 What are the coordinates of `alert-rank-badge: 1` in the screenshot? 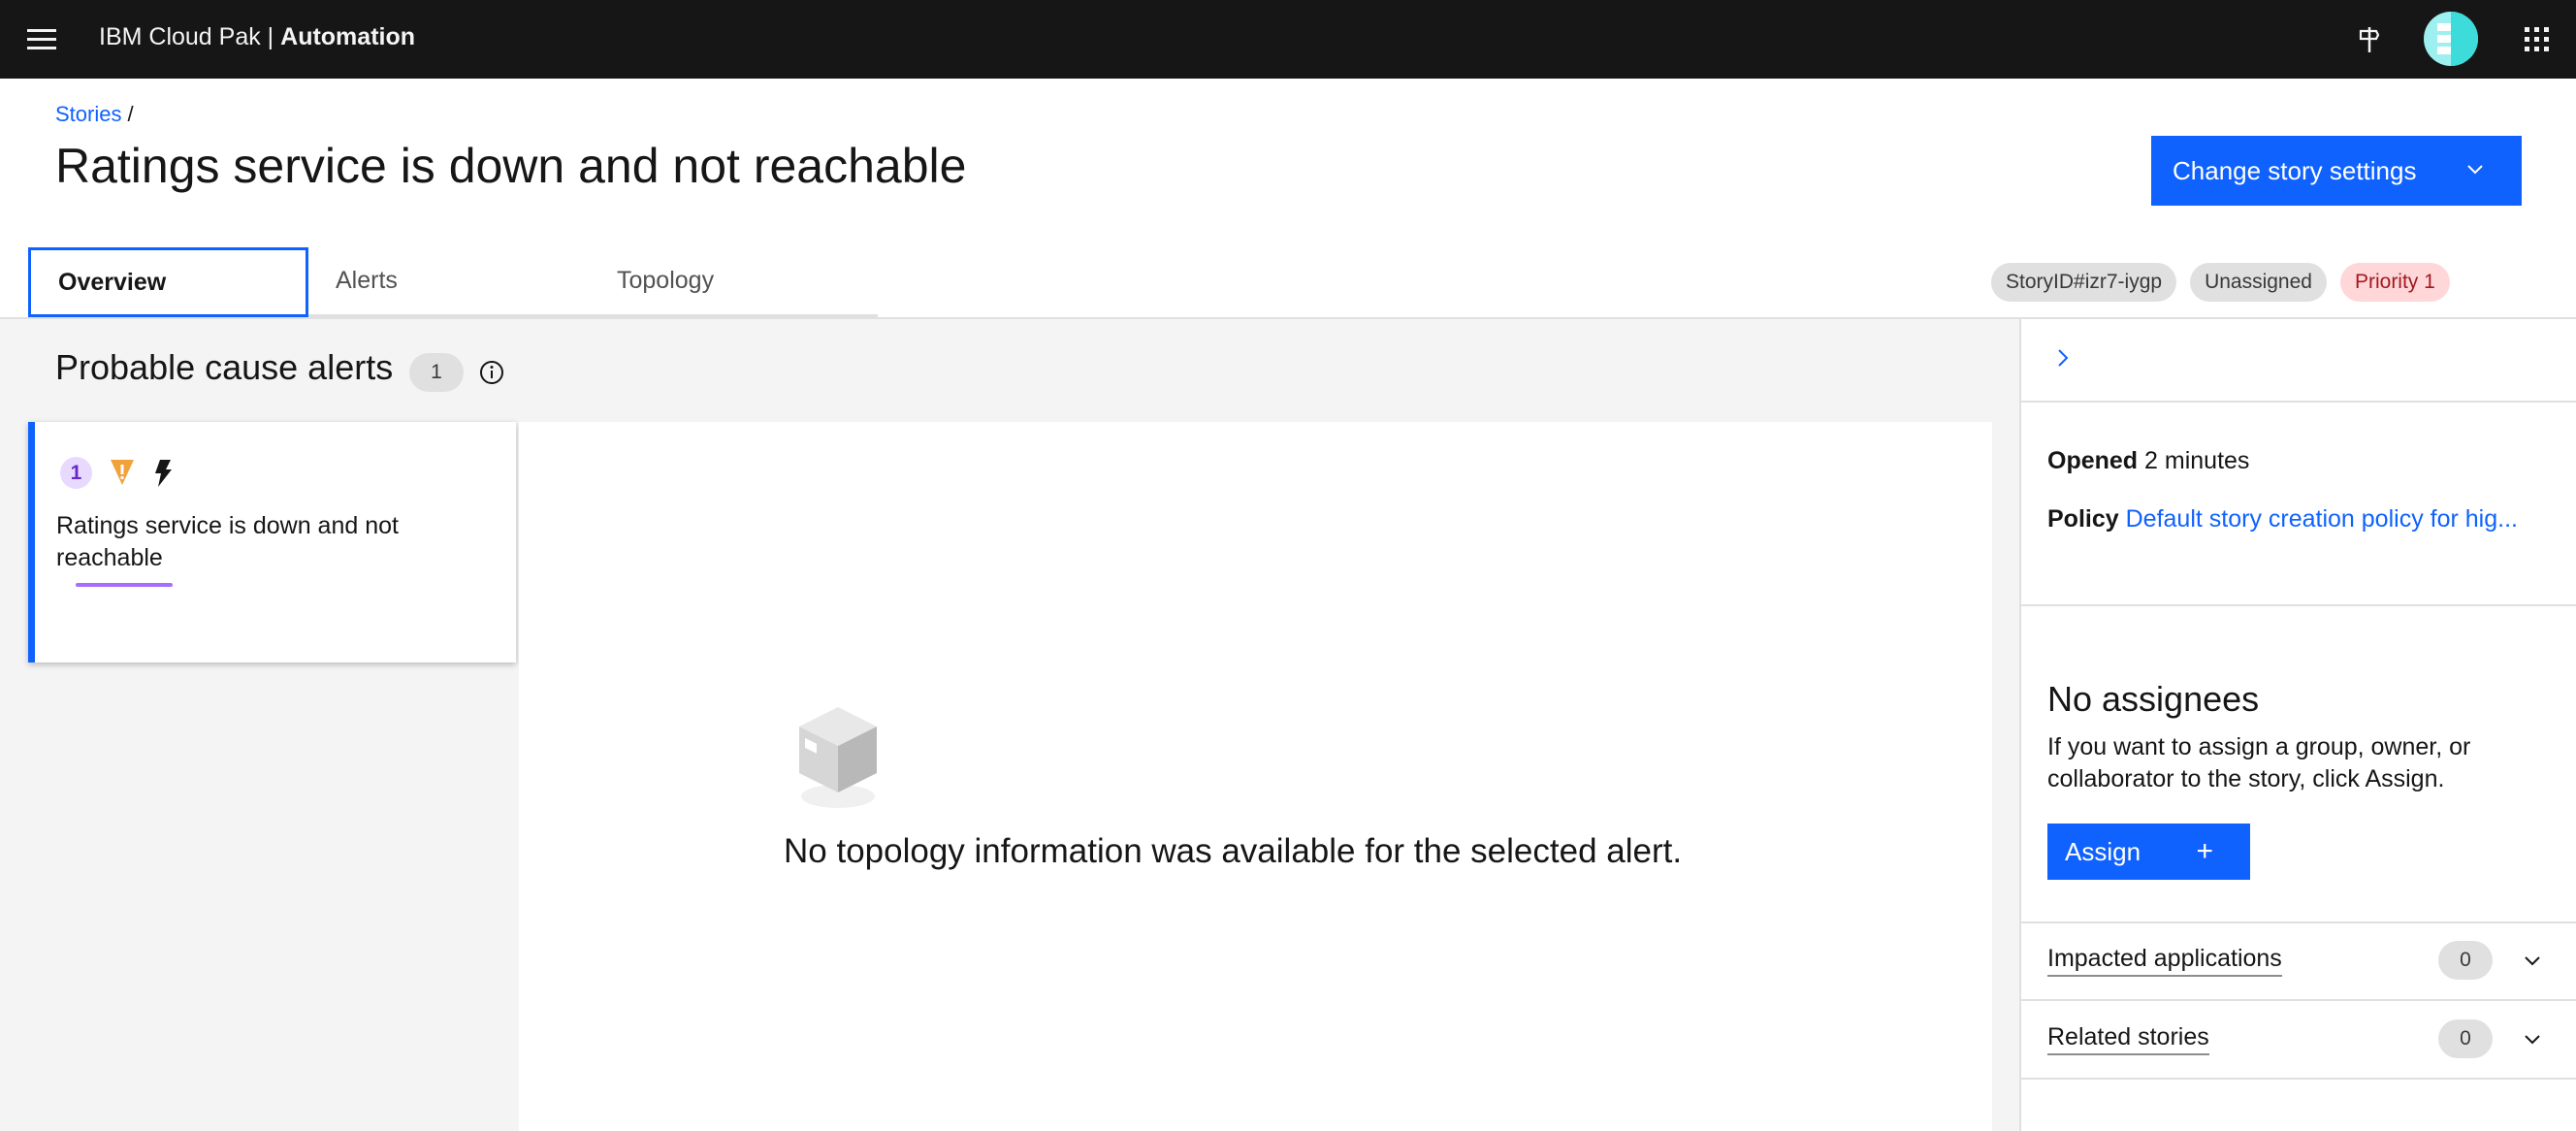 It's located at (76, 473).